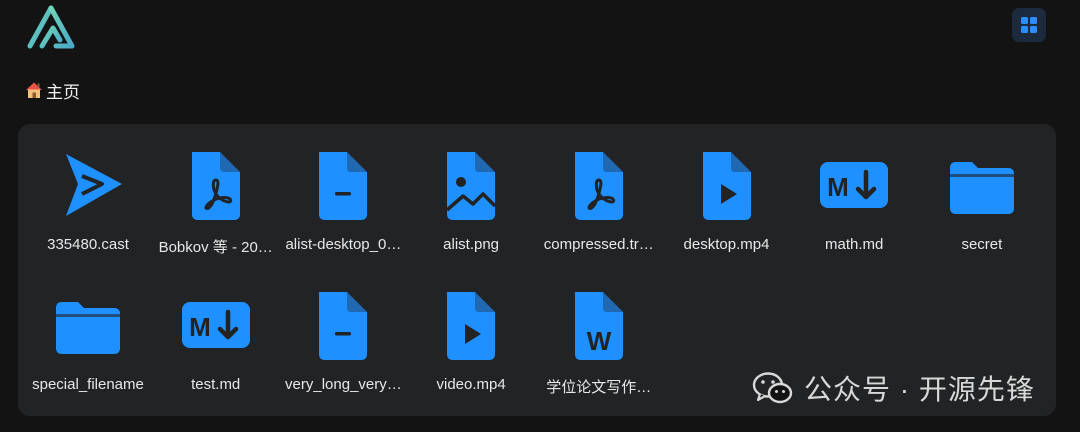 This screenshot has width=1080, height=432. Describe the element at coordinates (471, 244) in the screenshot. I see `file-name: alist.png` at that location.